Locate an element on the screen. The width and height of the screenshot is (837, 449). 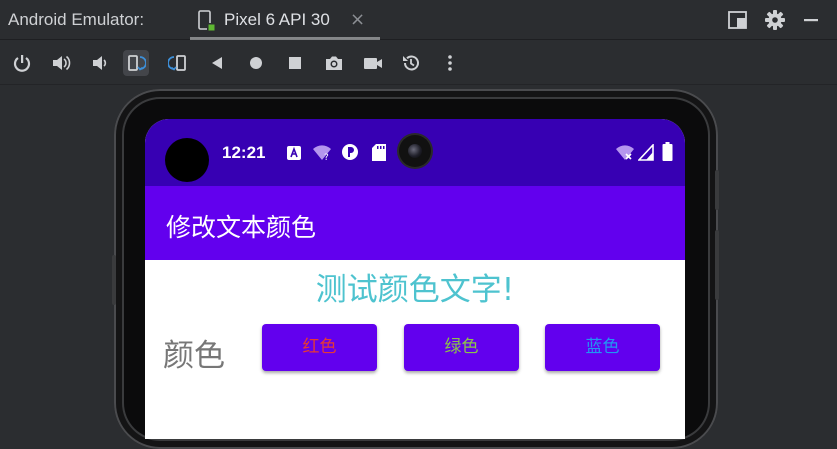
camera-overlay is located at coordinates (415, 151).